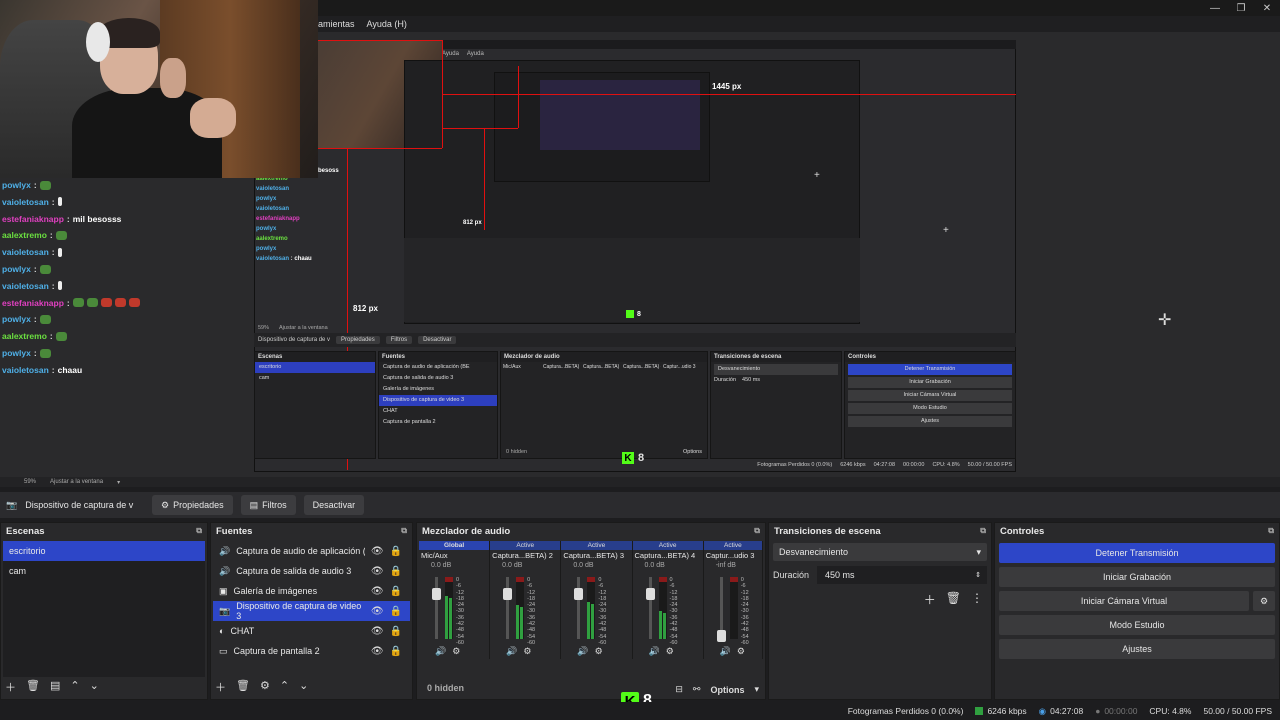 This screenshot has height=720, width=1280. I want to click on scene-item: cam, so click(104, 571).